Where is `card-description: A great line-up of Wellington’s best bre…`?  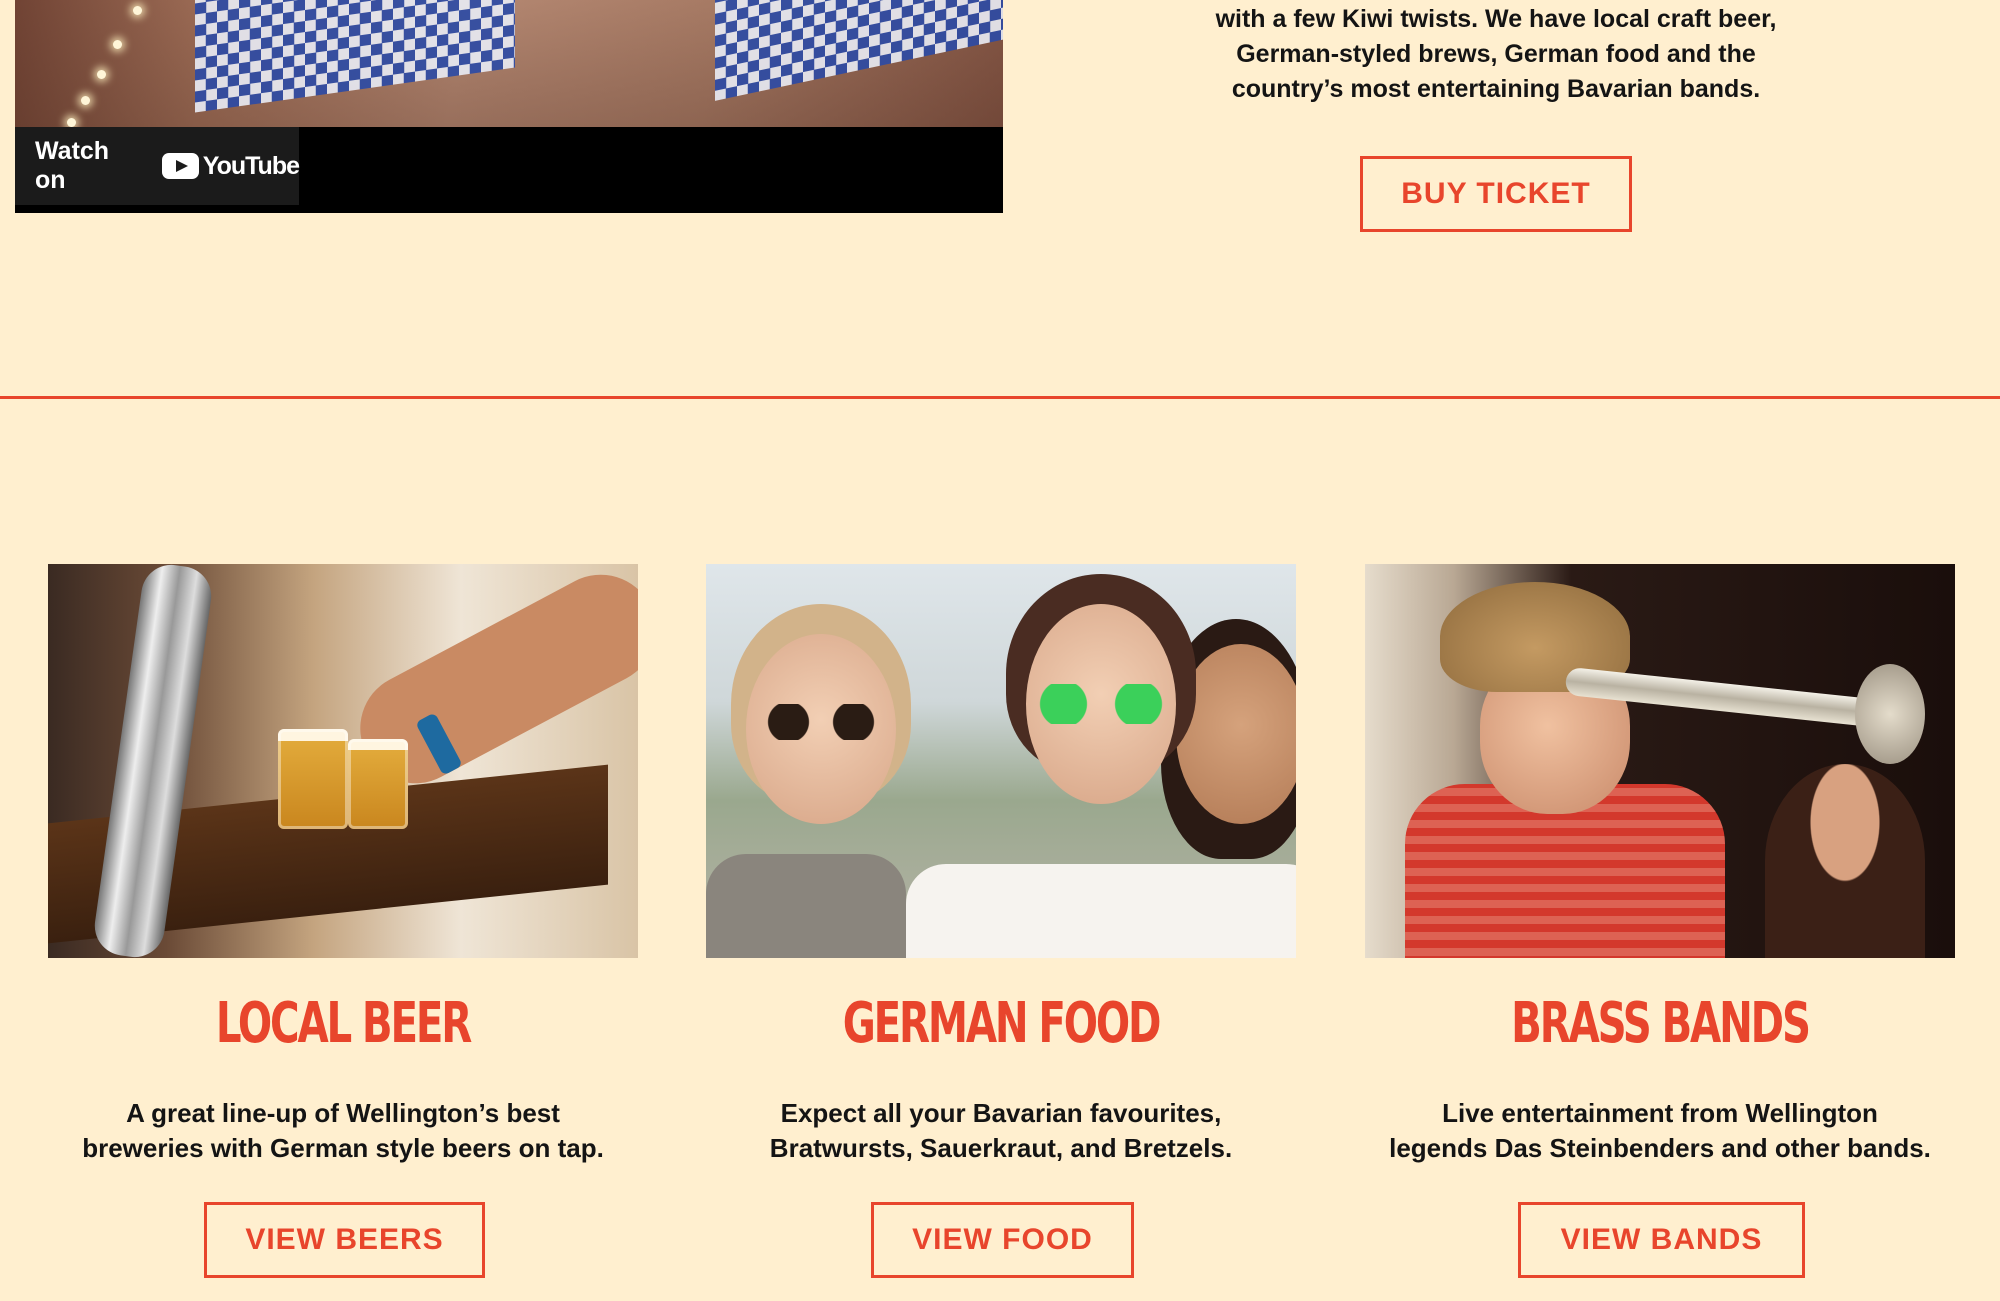 card-description: A great line-up of Wellington’s best bre… is located at coordinates (343, 1131).